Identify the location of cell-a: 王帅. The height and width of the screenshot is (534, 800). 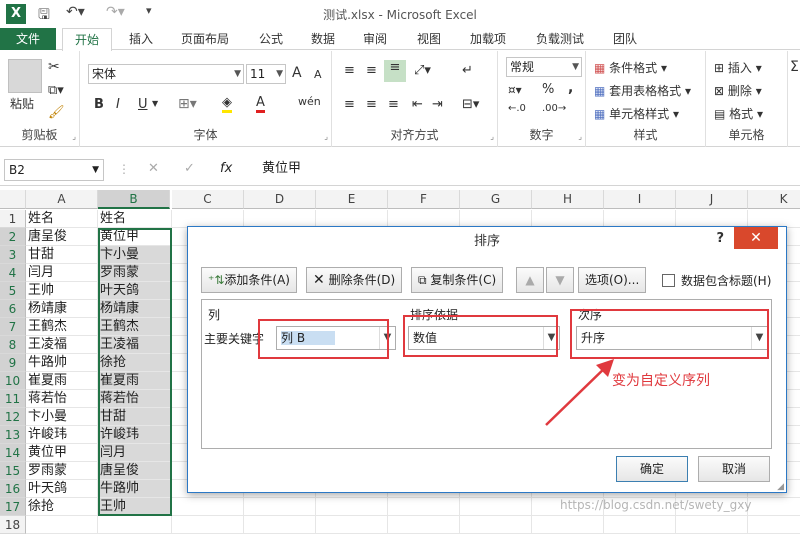
(62, 291).